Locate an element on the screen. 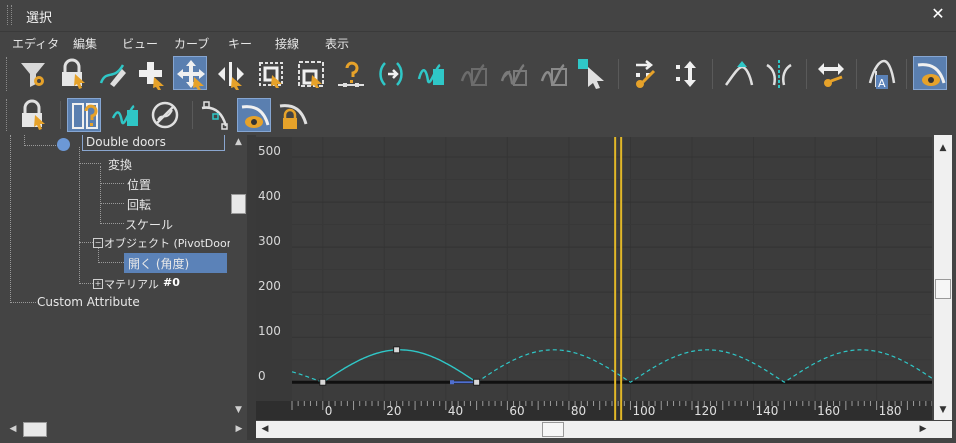 The width and height of the screenshot is (956, 443). lock-selection-icon is located at coordinates (73, 74).